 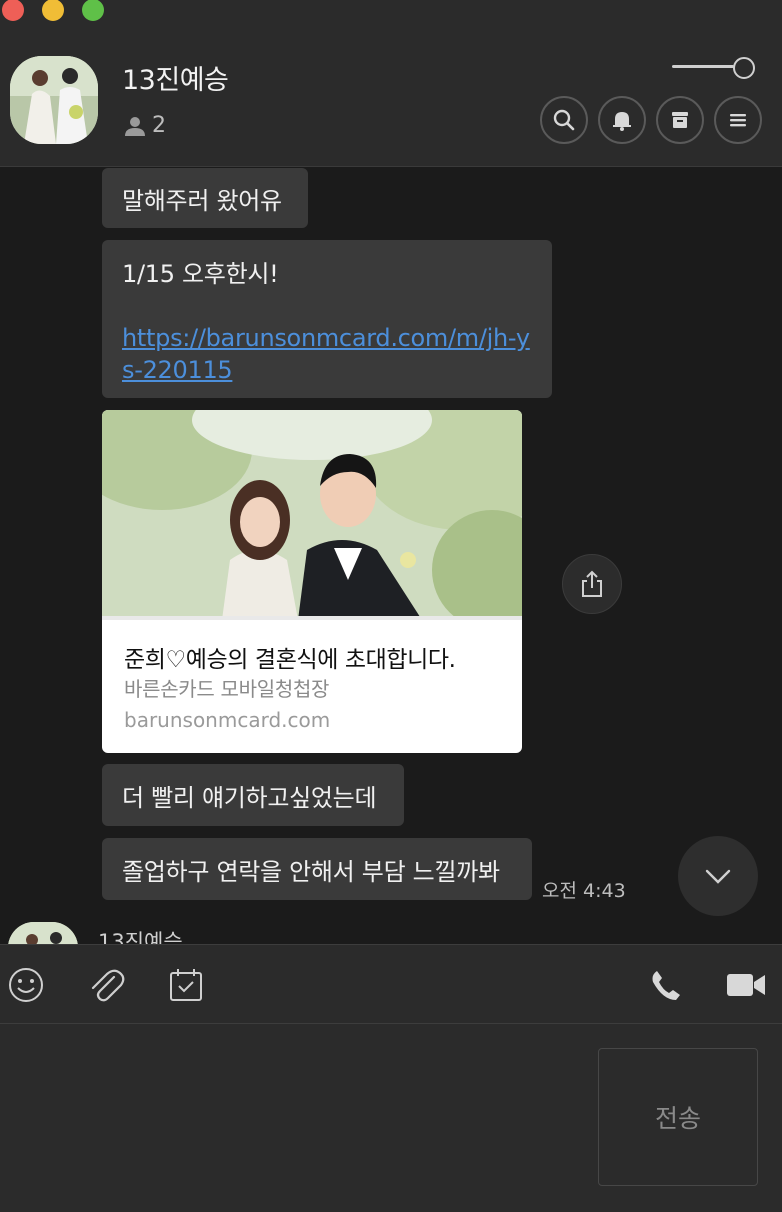 I want to click on wedding-photo, so click(x=312, y=515).